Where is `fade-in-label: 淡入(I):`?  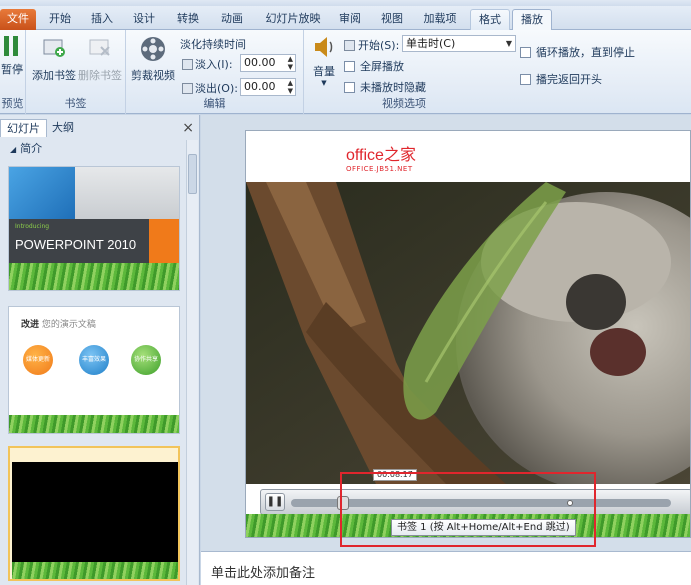
fade-in-label: 淡入(I): is located at coordinates (207, 64).